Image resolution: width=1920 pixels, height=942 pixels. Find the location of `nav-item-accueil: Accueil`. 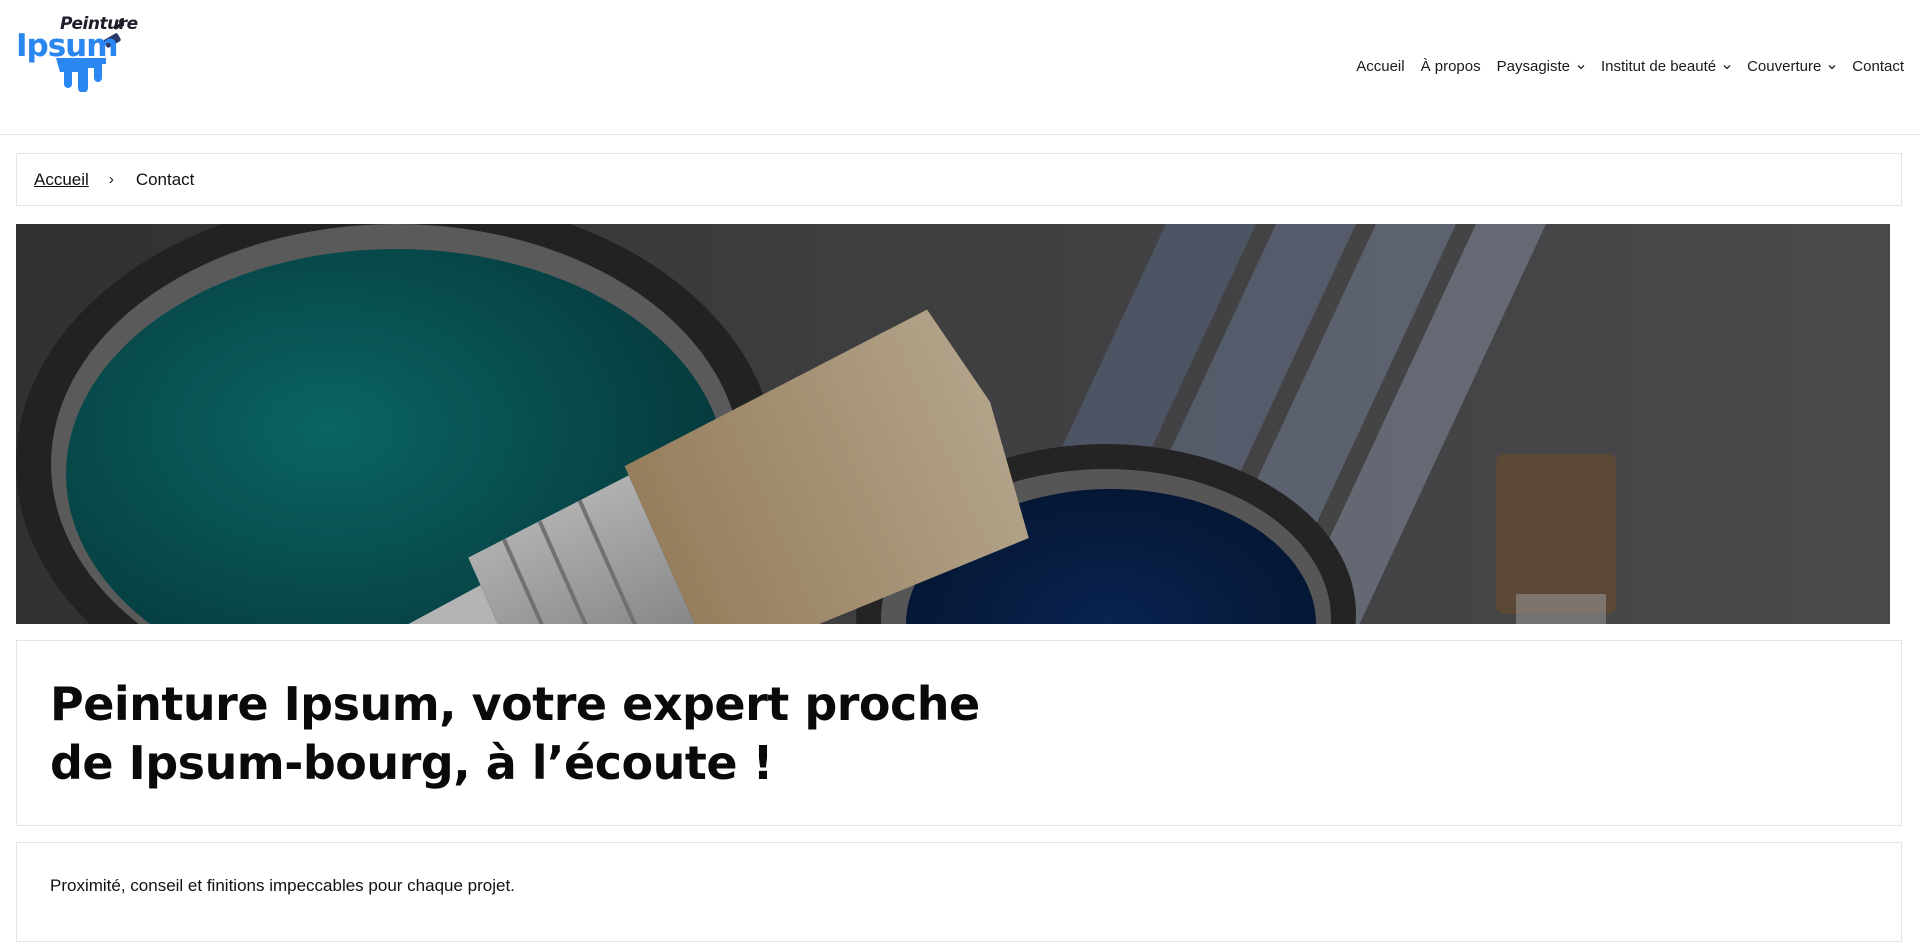

nav-item-accueil: Accueil is located at coordinates (1380, 66).